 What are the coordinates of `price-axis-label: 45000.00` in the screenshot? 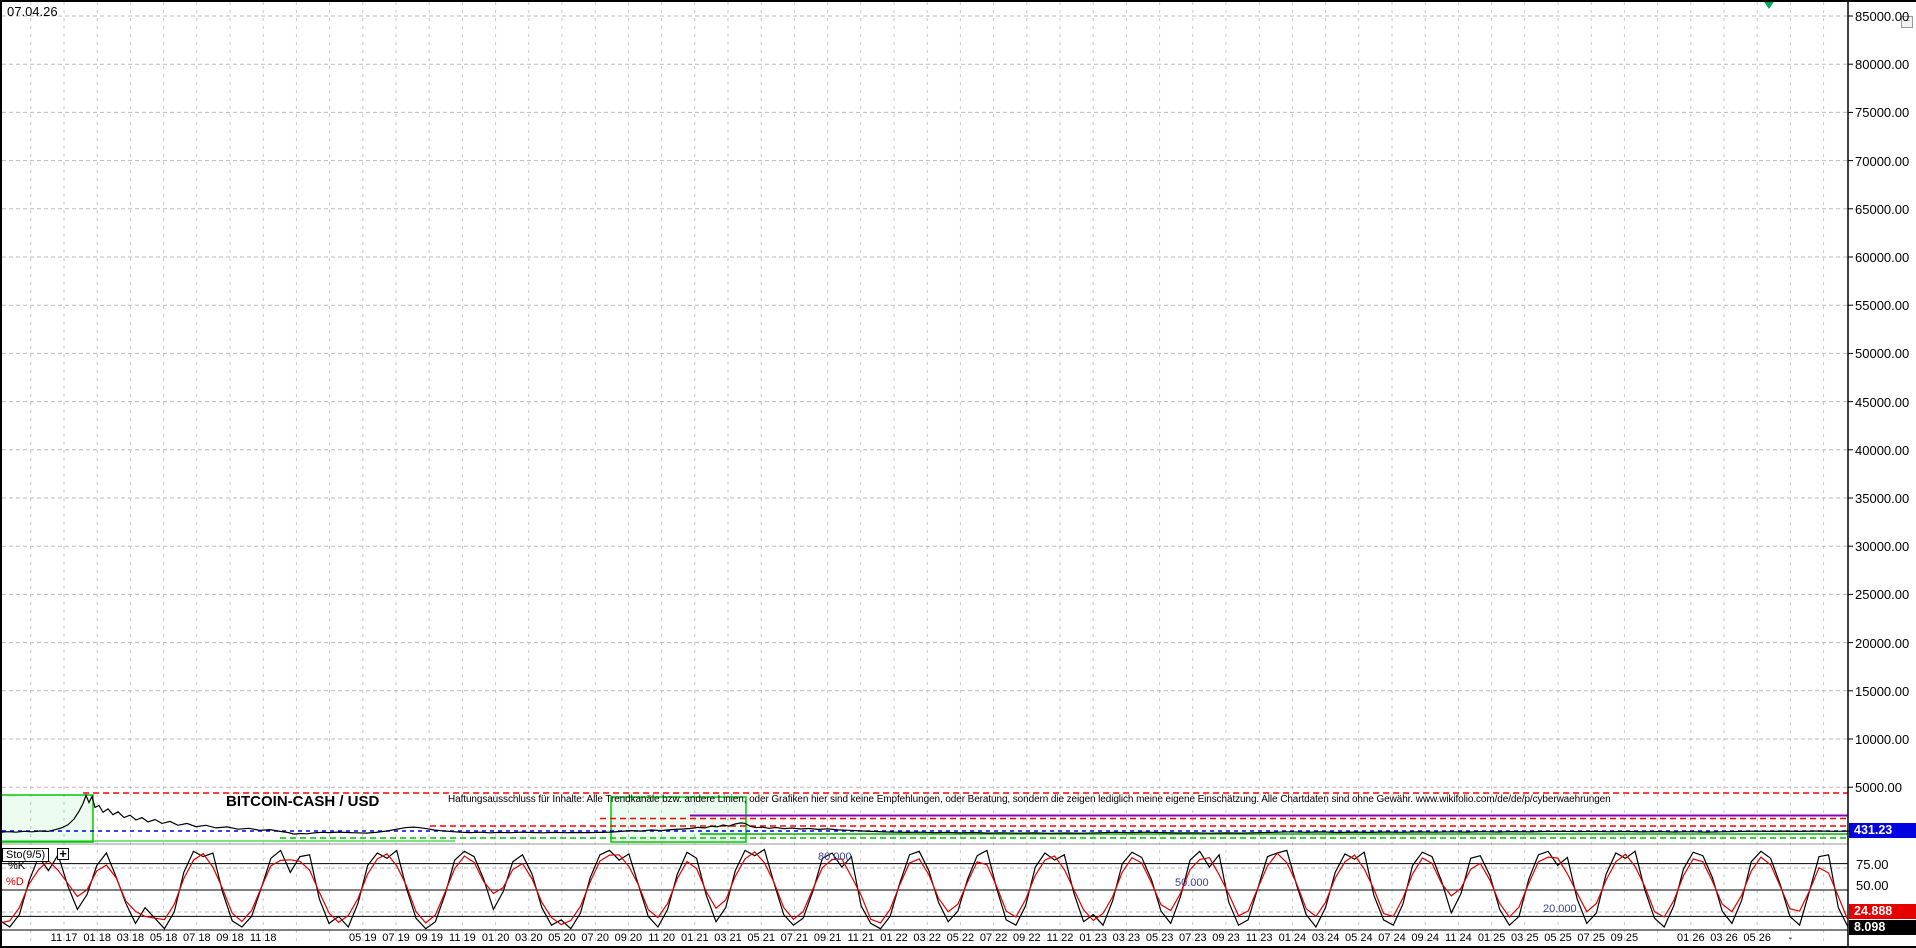 It's located at (1882, 402).